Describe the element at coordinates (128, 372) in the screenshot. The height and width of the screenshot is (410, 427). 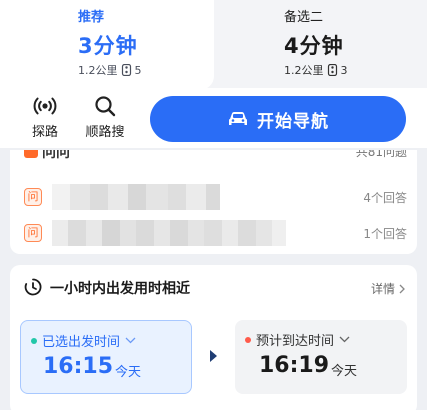
I see `departure-day: 今天` at that location.